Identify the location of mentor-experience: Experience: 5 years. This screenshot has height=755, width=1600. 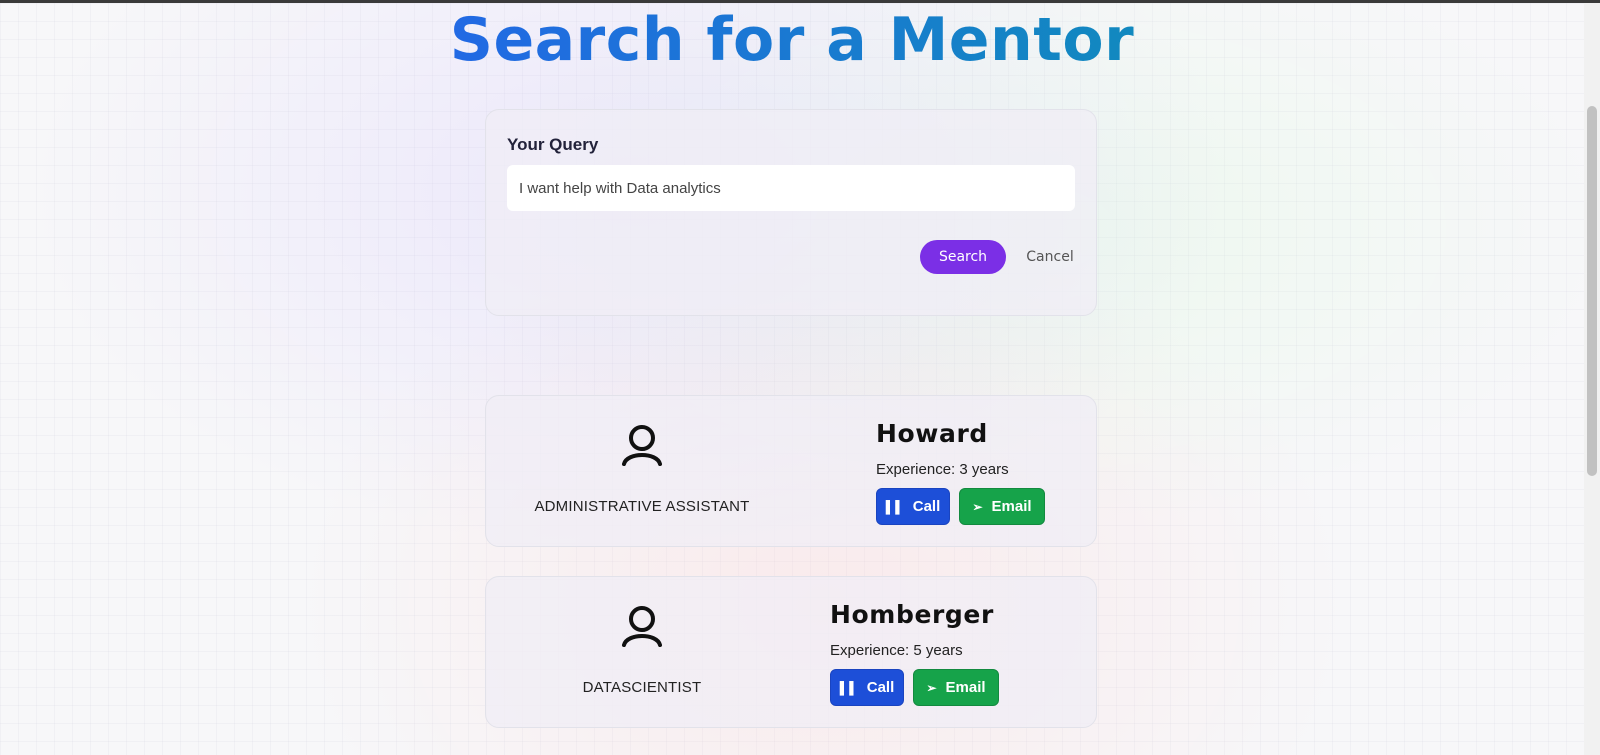
(896, 650).